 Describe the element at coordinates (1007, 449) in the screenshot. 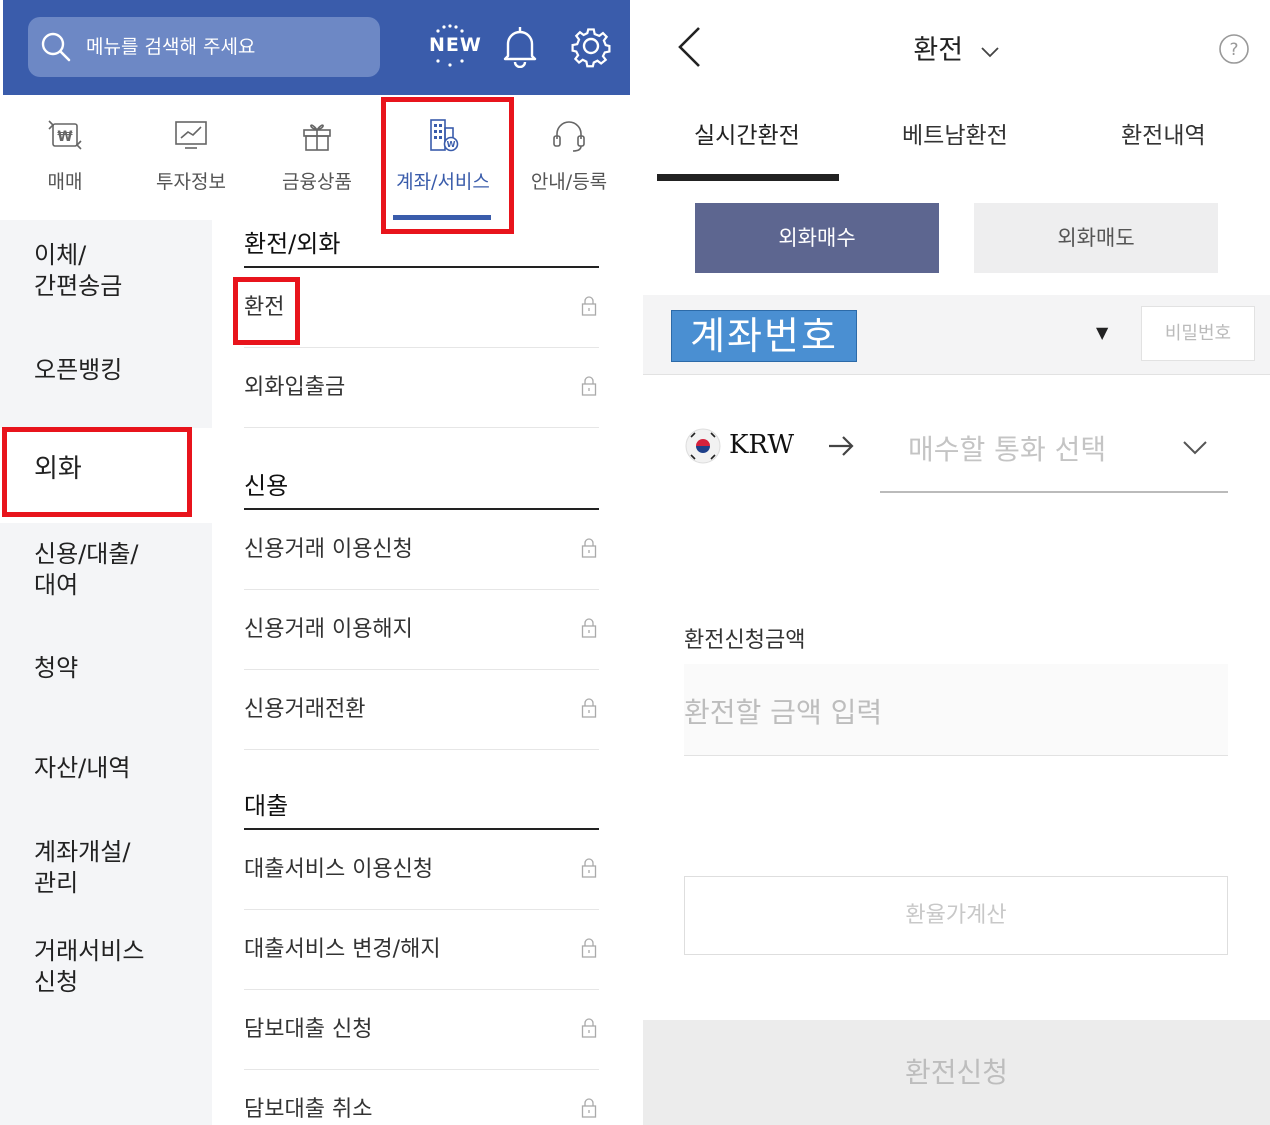

I see `target-currency-placeholder: 매수할 통화 선택` at that location.